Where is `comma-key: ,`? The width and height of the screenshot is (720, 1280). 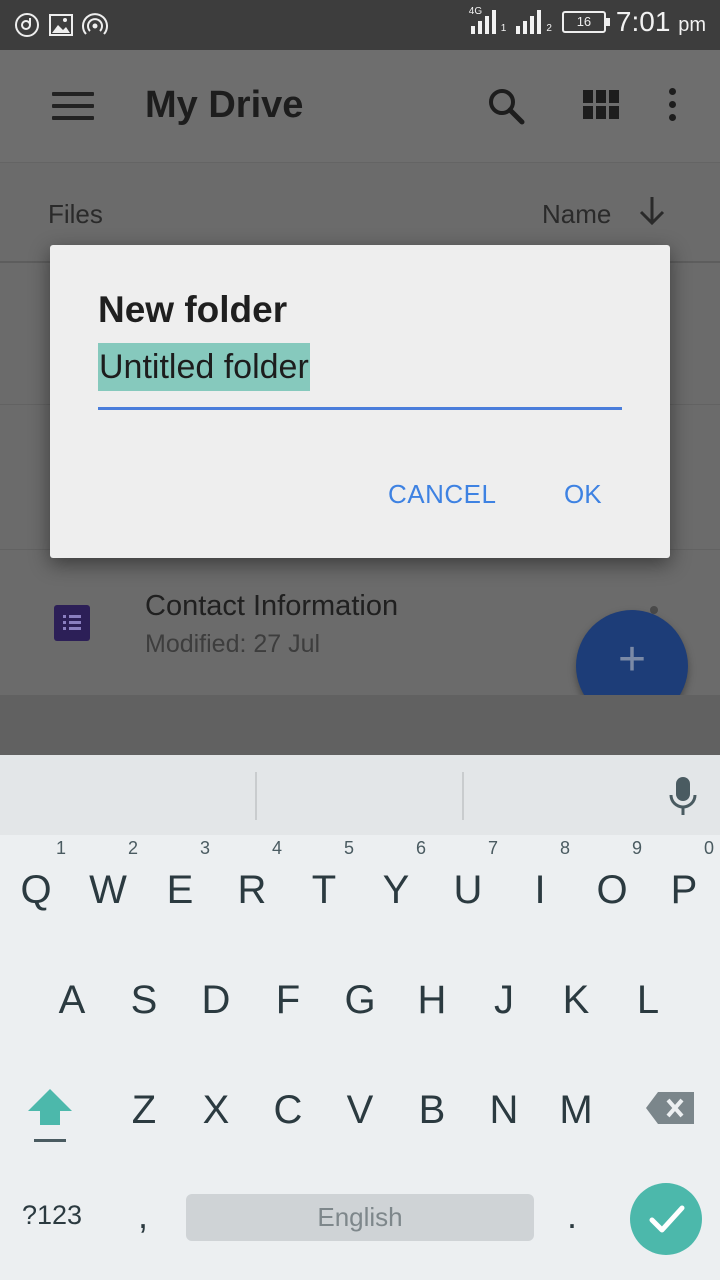 comma-key: , is located at coordinates (143, 1216).